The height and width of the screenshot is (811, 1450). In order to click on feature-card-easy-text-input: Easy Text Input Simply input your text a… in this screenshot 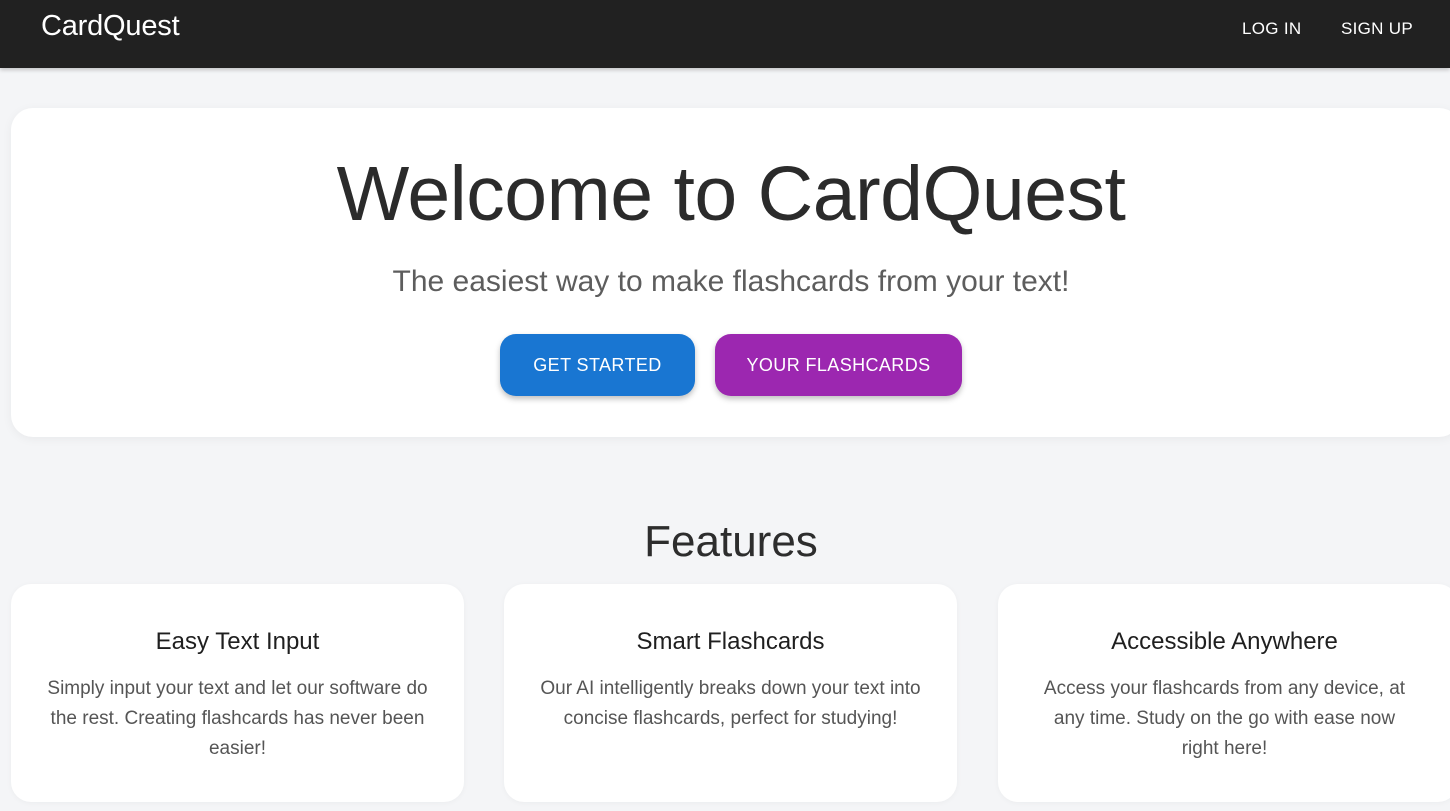, I will do `click(237, 693)`.